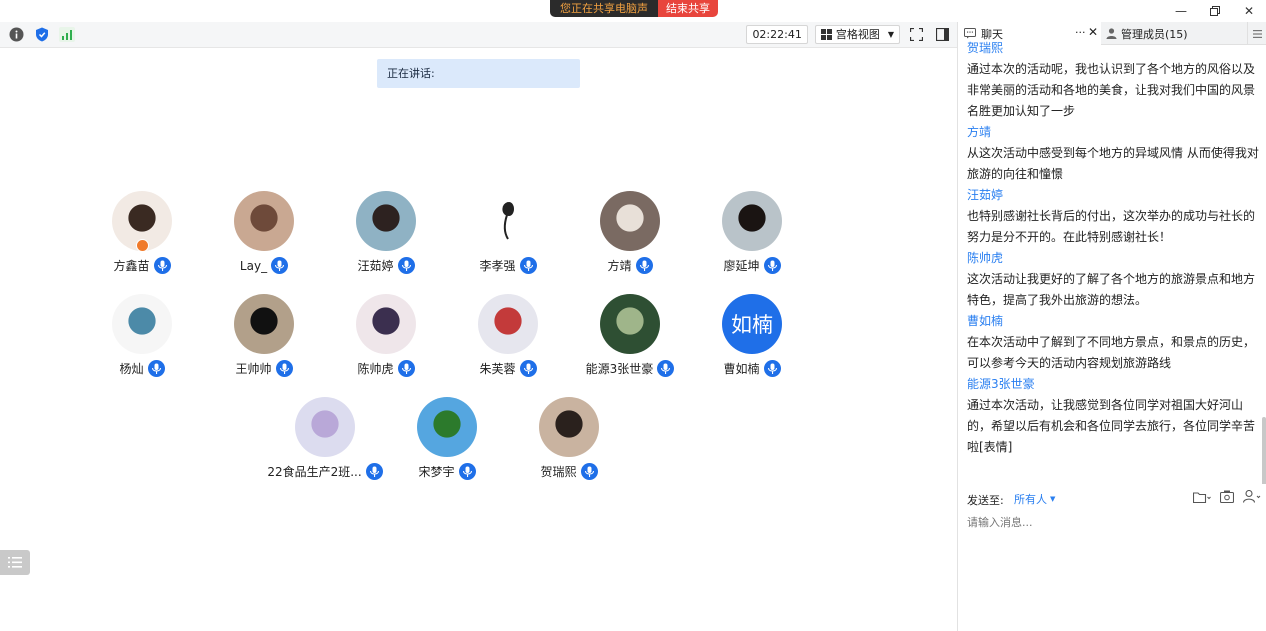  Describe the element at coordinates (131, 266) in the screenshot. I see `participant-name: 方鑫苗` at that location.